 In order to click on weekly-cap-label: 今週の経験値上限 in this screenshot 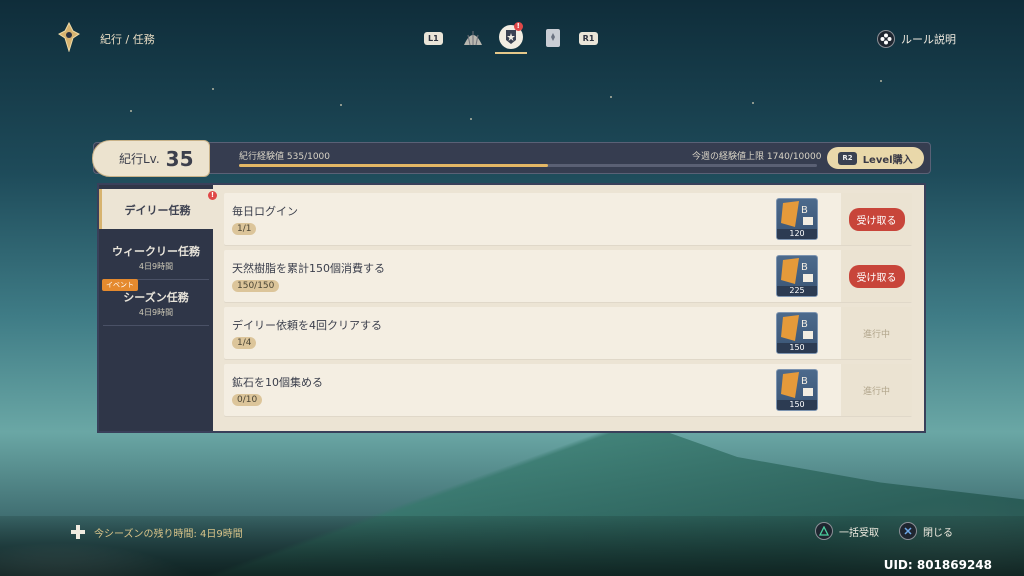, I will do `click(728, 157)`.